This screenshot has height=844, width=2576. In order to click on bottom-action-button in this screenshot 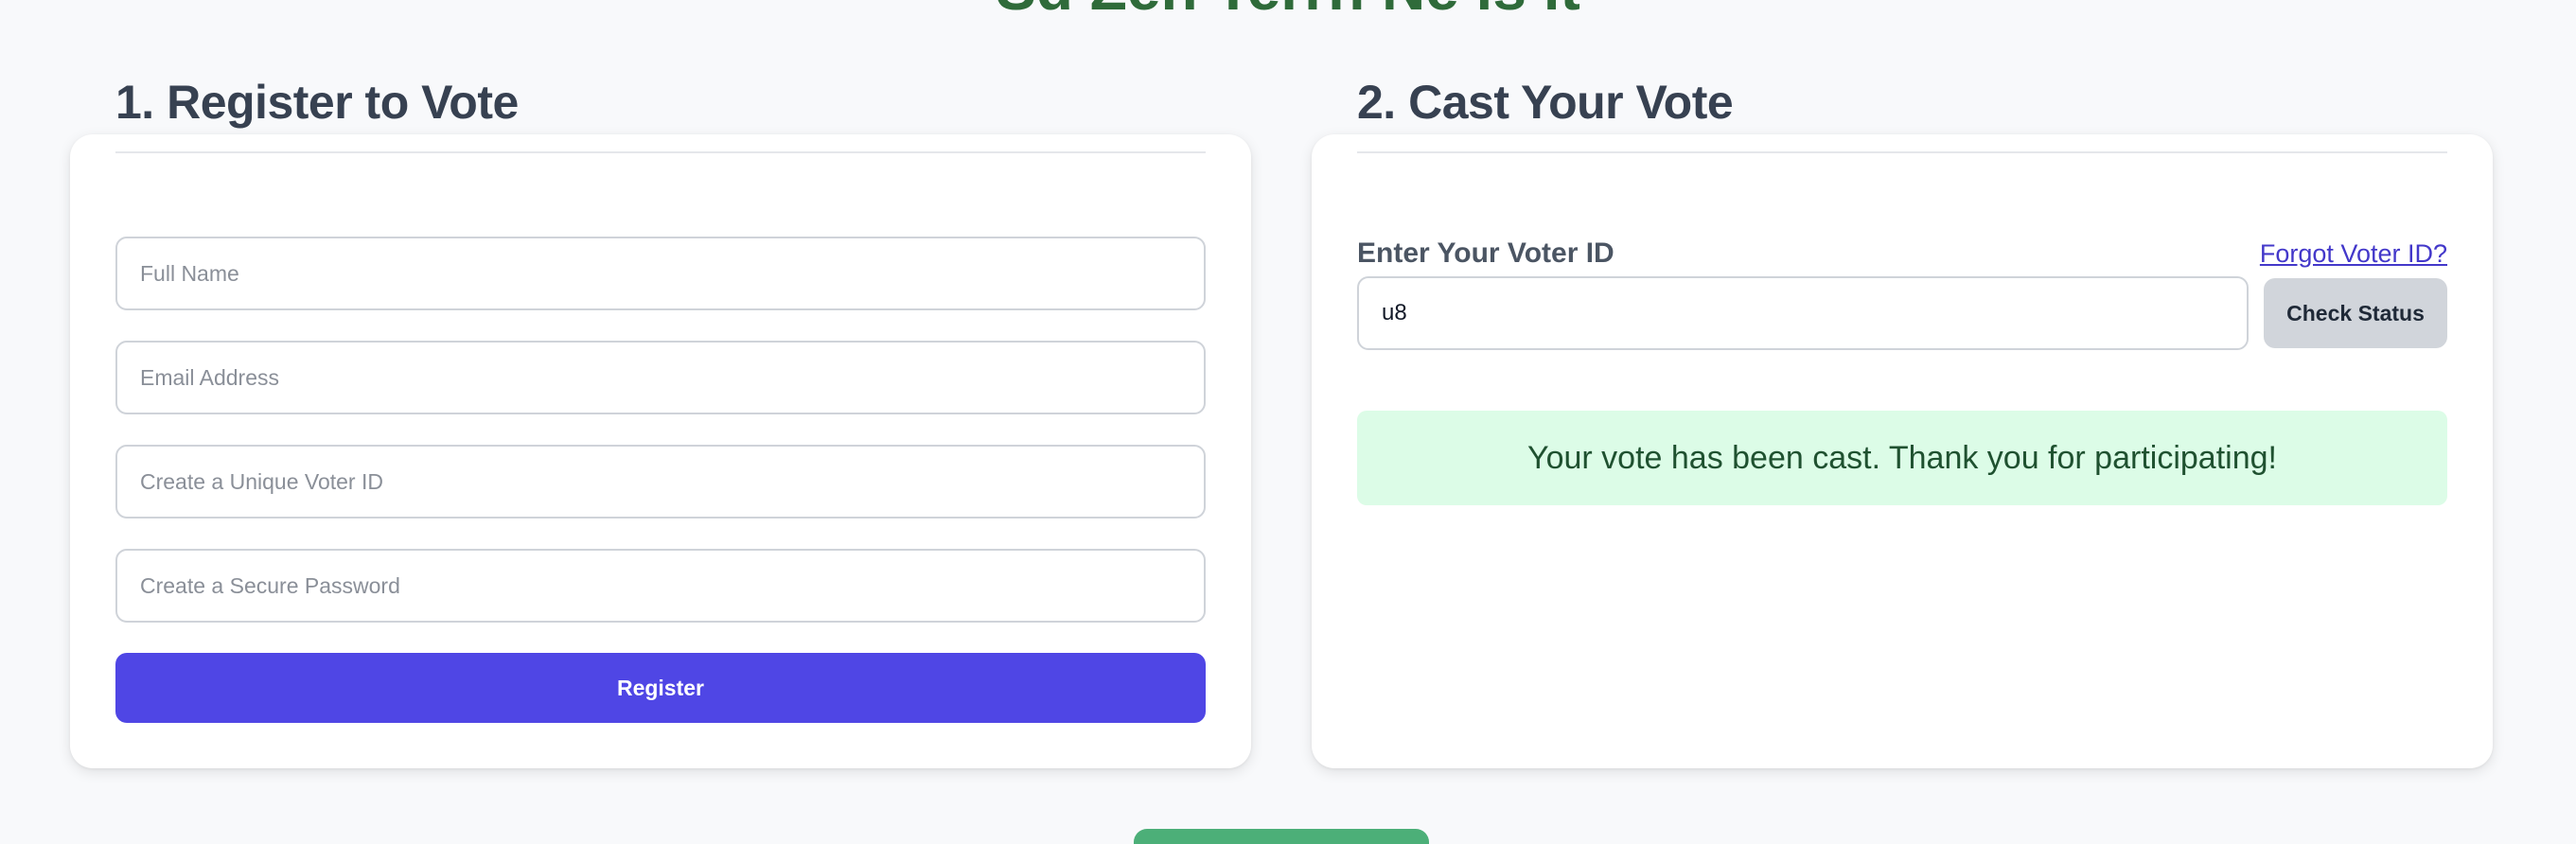, I will do `click(1281, 836)`.